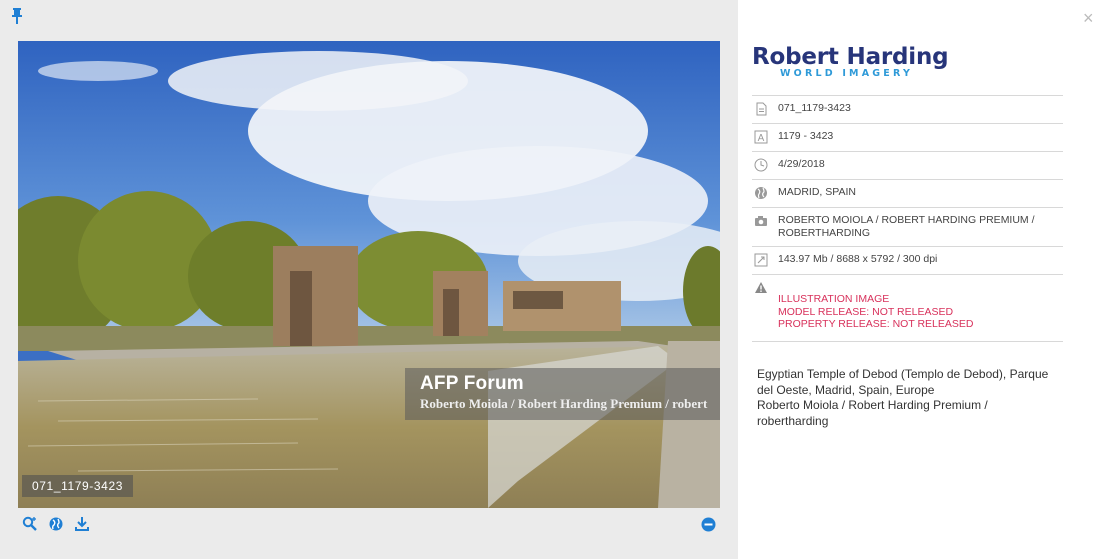 The height and width of the screenshot is (559, 1100). I want to click on watermark-title: AFP Forum, so click(472, 383).